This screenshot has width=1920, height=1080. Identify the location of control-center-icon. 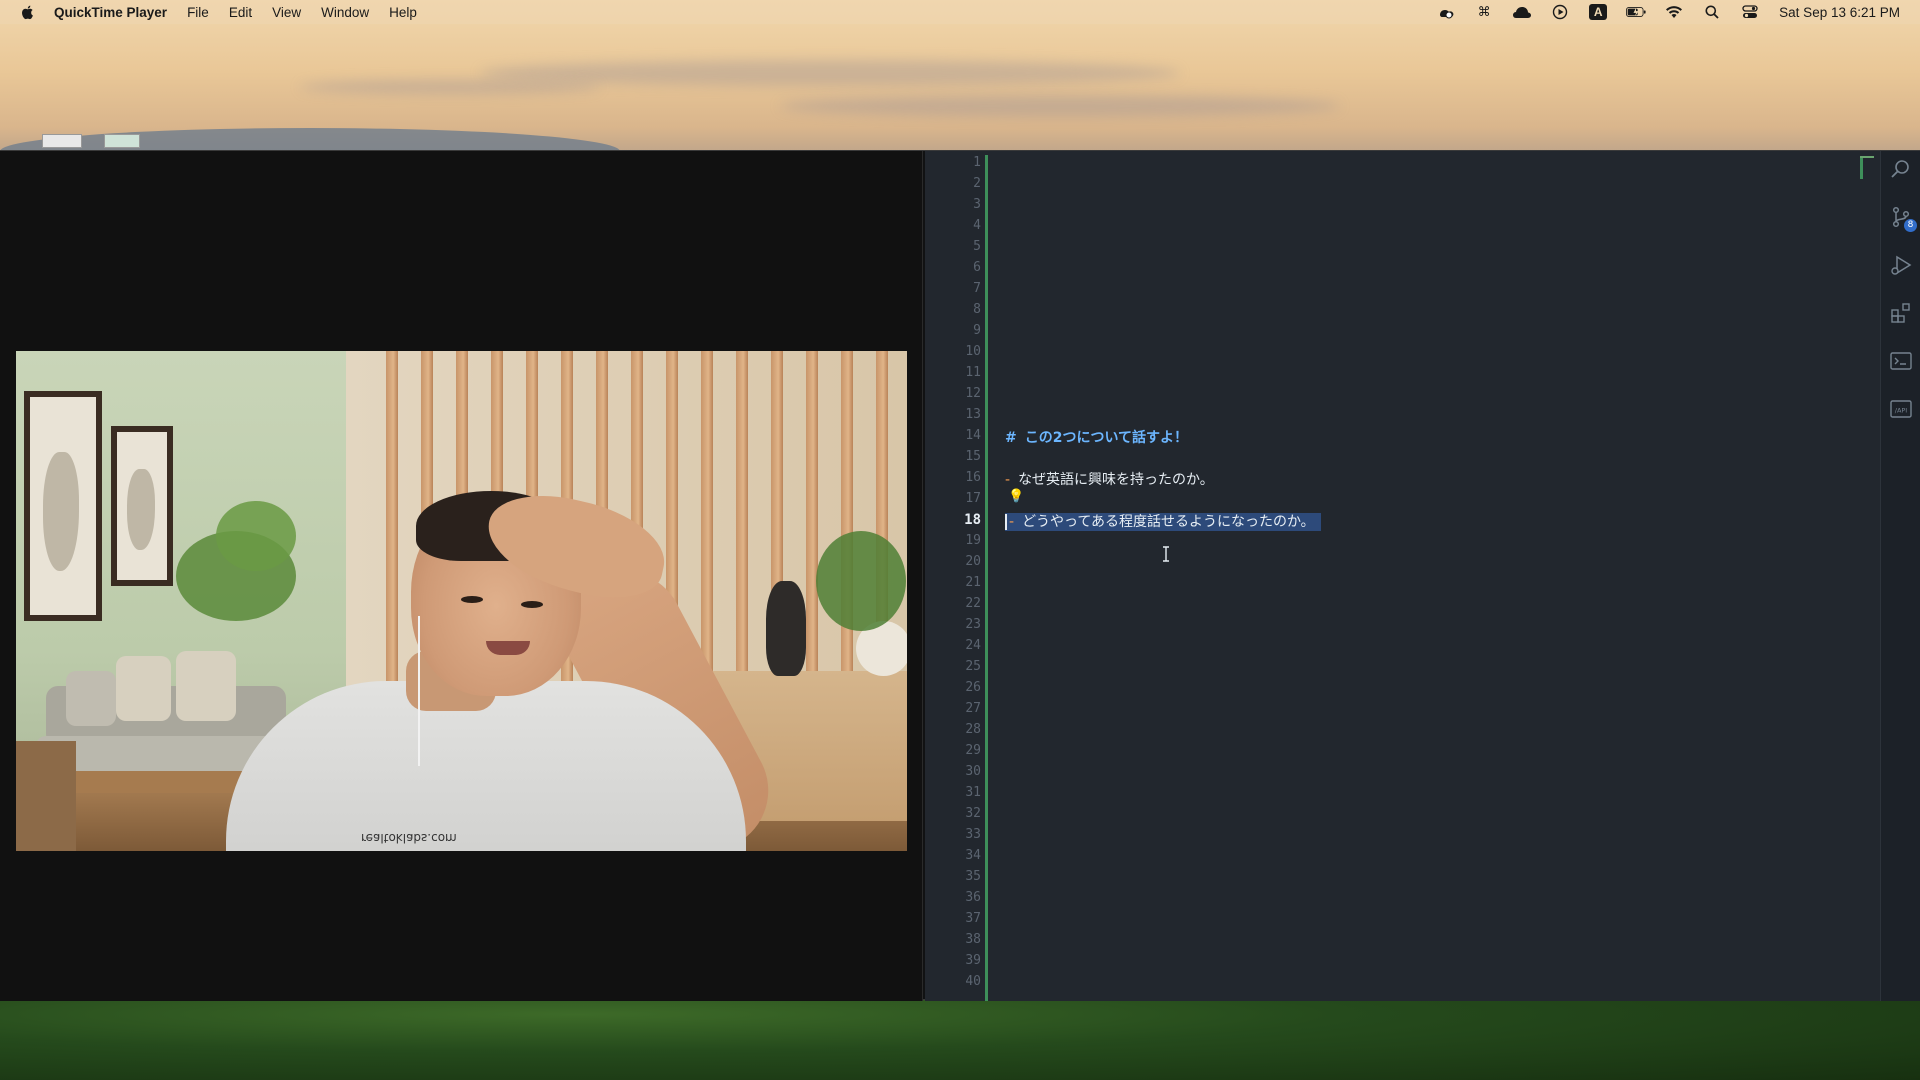
(1750, 12).